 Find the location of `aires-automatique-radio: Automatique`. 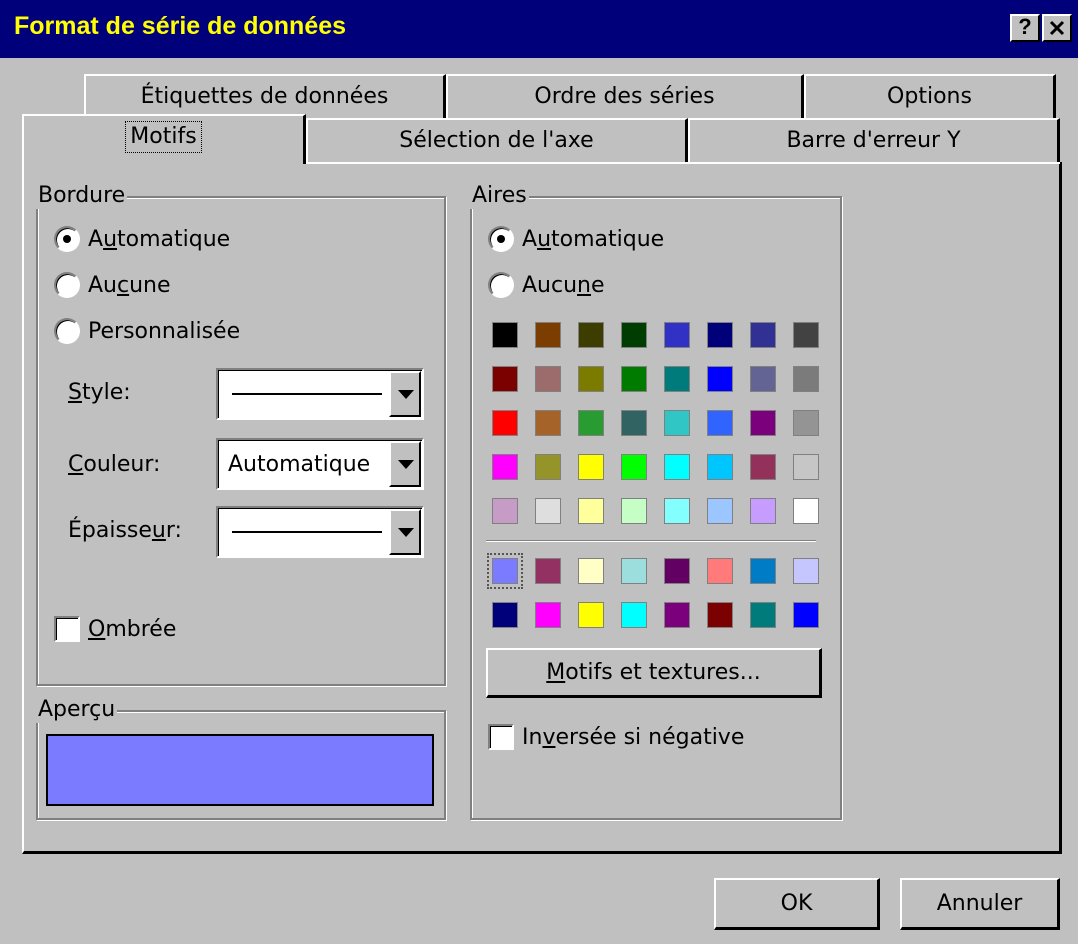

aires-automatique-radio: Automatique is located at coordinates (576, 239).